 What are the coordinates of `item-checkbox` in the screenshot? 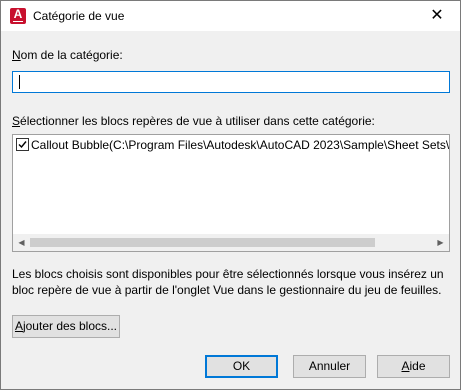 It's located at (22, 144).